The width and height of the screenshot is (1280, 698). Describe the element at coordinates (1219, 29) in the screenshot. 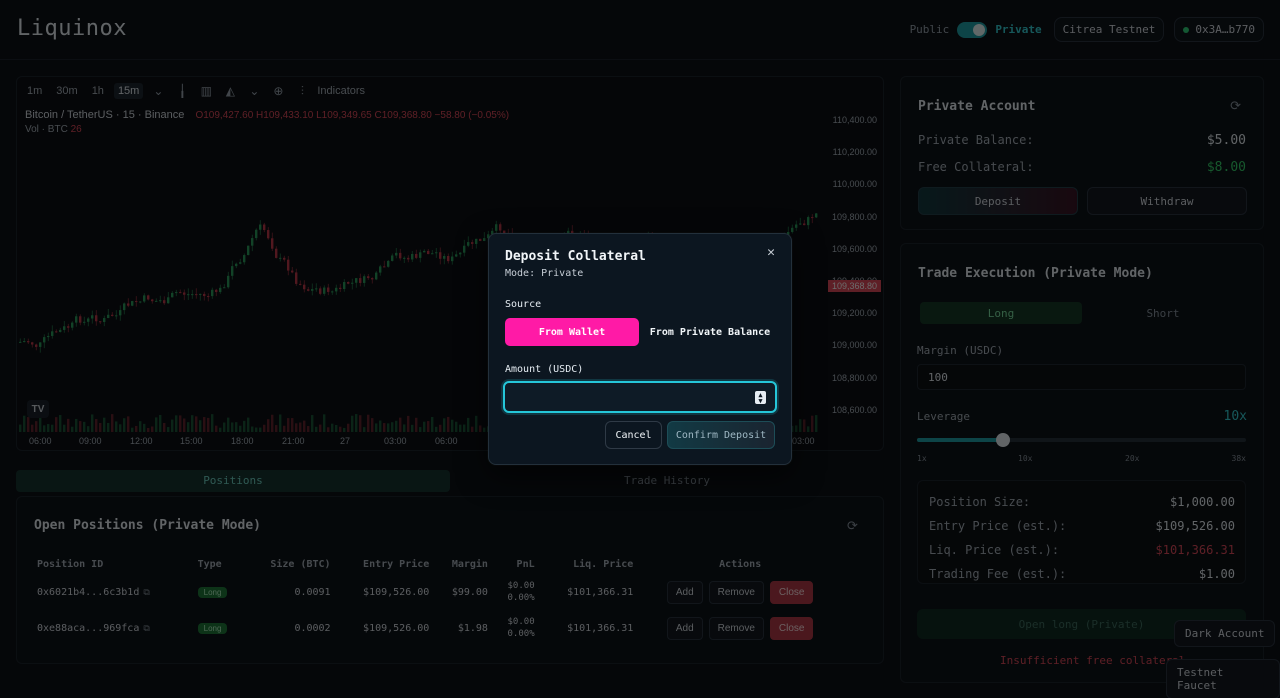

I see `wallet-button: 0x3A…b770` at that location.